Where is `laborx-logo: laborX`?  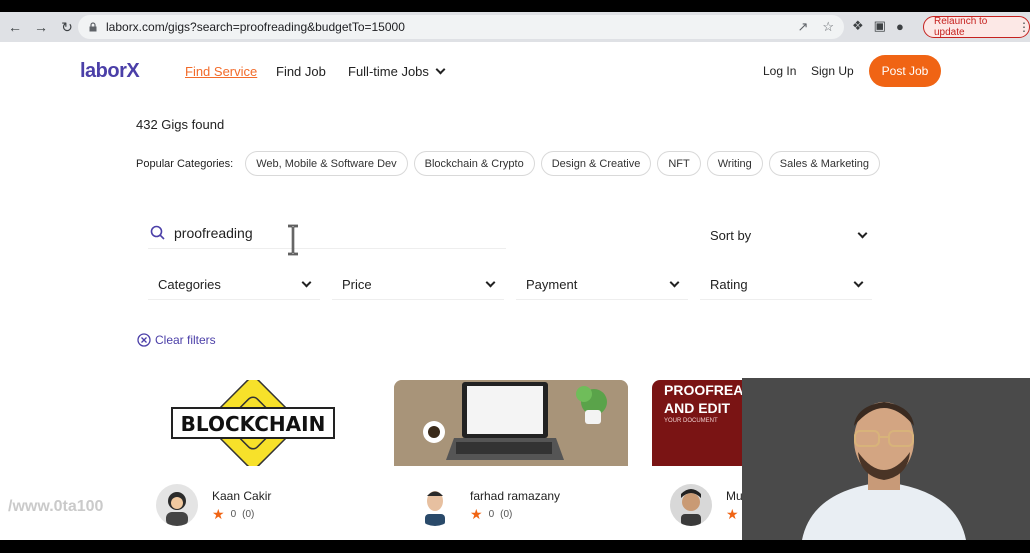 laborx-logo: laborX is located at coordinates (110, 71).